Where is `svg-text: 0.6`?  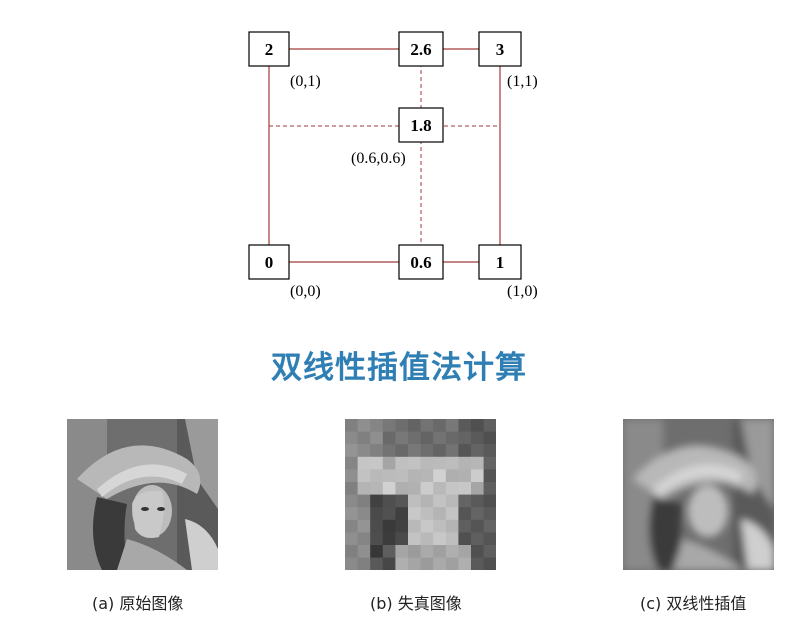
svg-text: 0.6 is located at coordinates (420, 262).